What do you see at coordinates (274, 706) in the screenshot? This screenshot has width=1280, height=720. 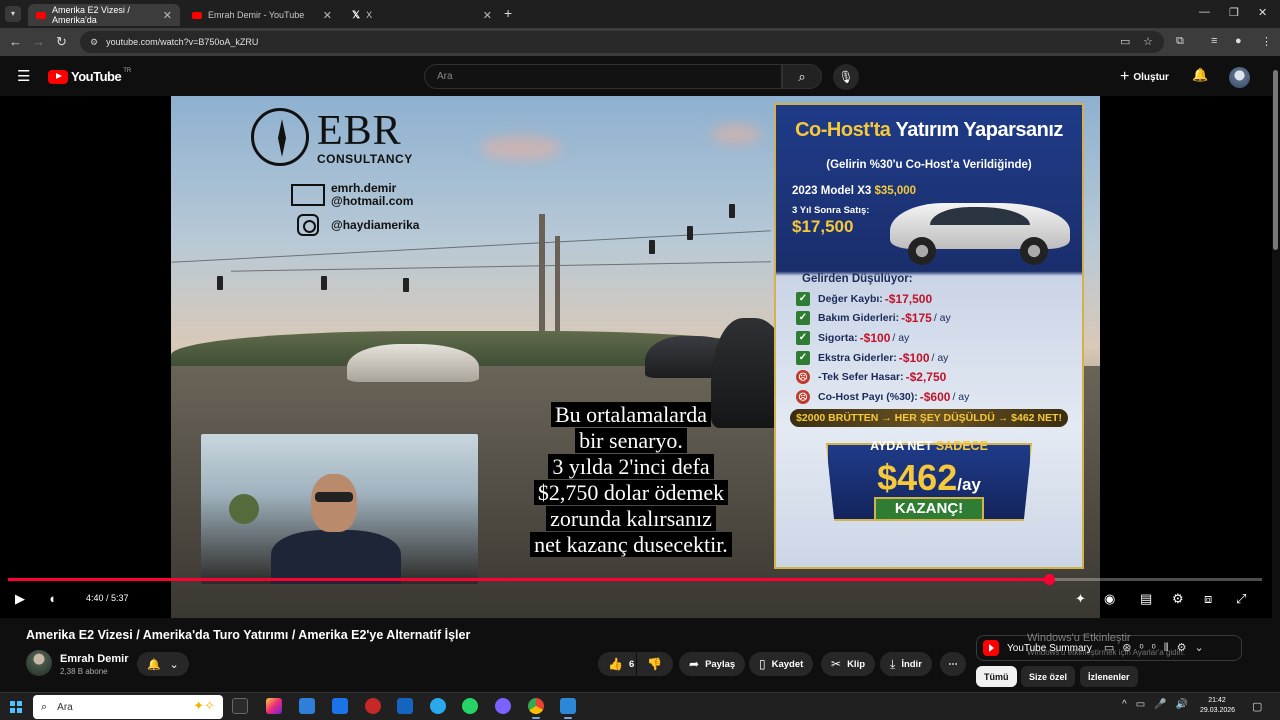 I see `instagram-app-icon` at bounding box center [274, 706].